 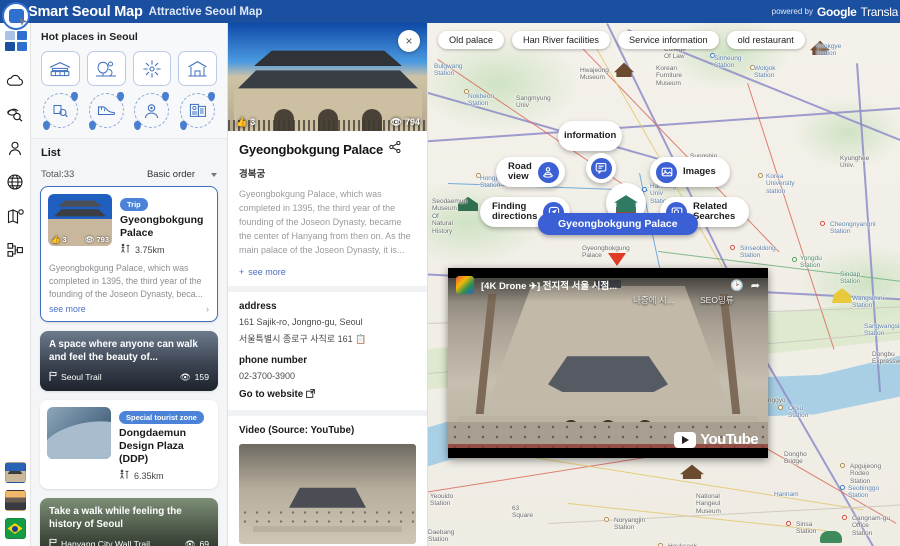 I want to click on chip-han-river-facilities: Han River facilities, so click(x=561, y=40).